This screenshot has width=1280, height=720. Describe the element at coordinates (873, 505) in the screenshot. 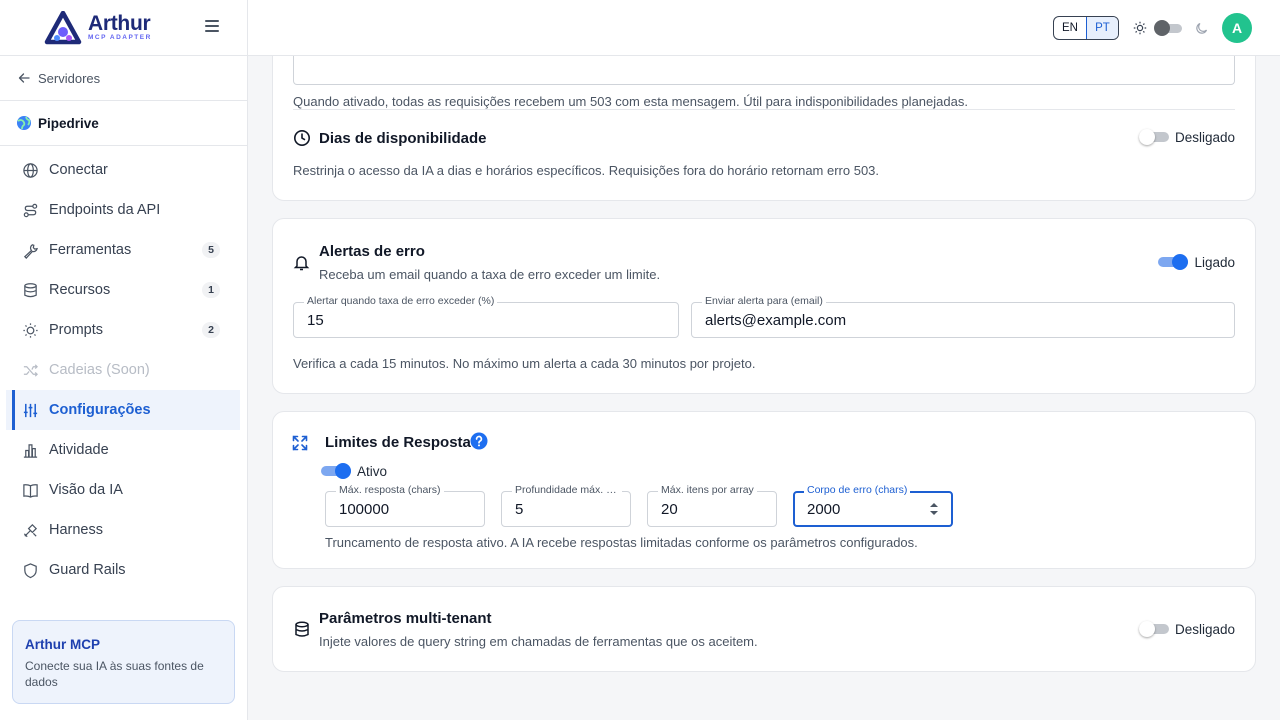

I see `error-body-chars-input: Corpo de erro (chars) 2000` at that location.